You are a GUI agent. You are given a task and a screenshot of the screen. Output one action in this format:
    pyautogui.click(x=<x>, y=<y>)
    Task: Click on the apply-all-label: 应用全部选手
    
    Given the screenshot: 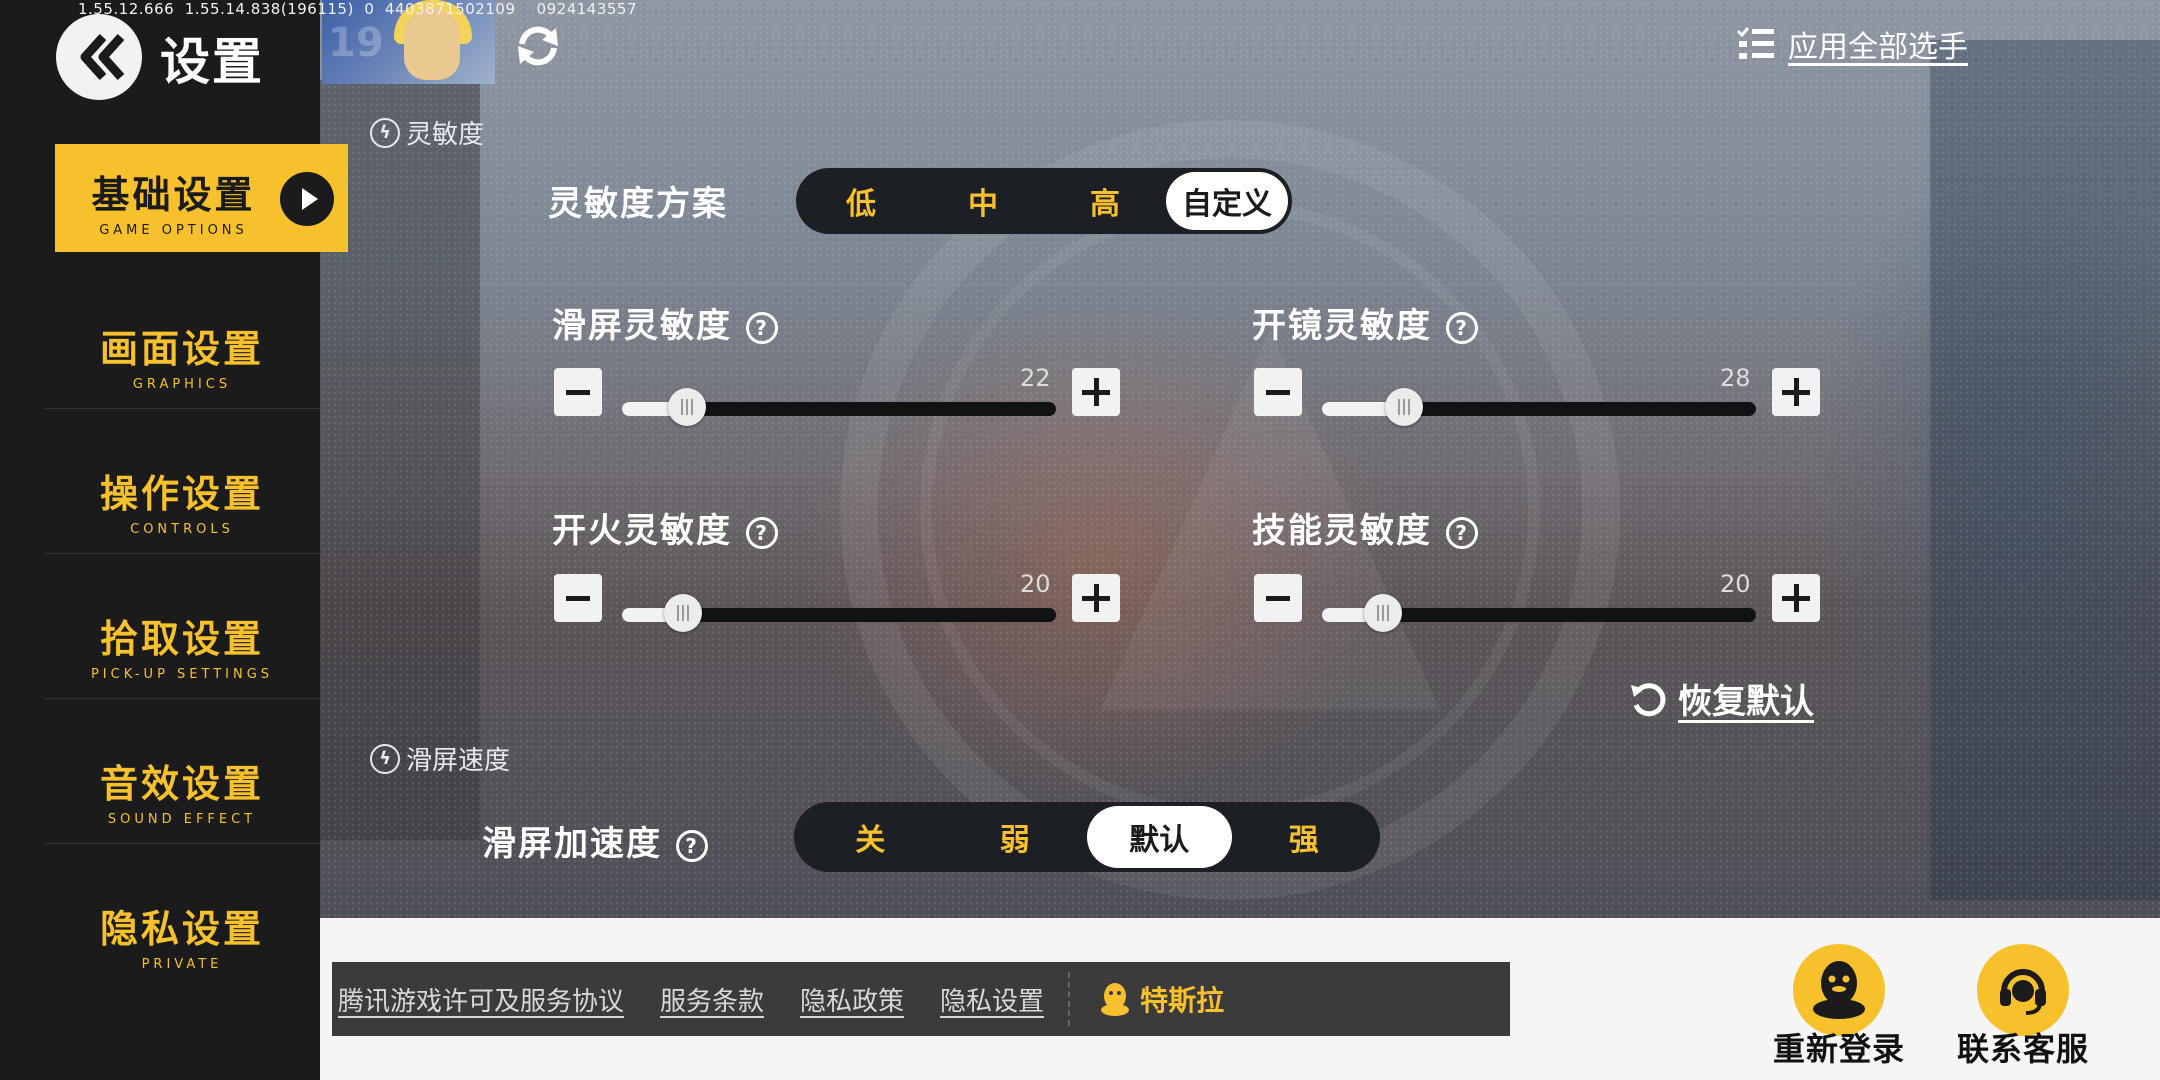 What is the action you would take?
    pyautogui.click(x=1878, y=47)
    